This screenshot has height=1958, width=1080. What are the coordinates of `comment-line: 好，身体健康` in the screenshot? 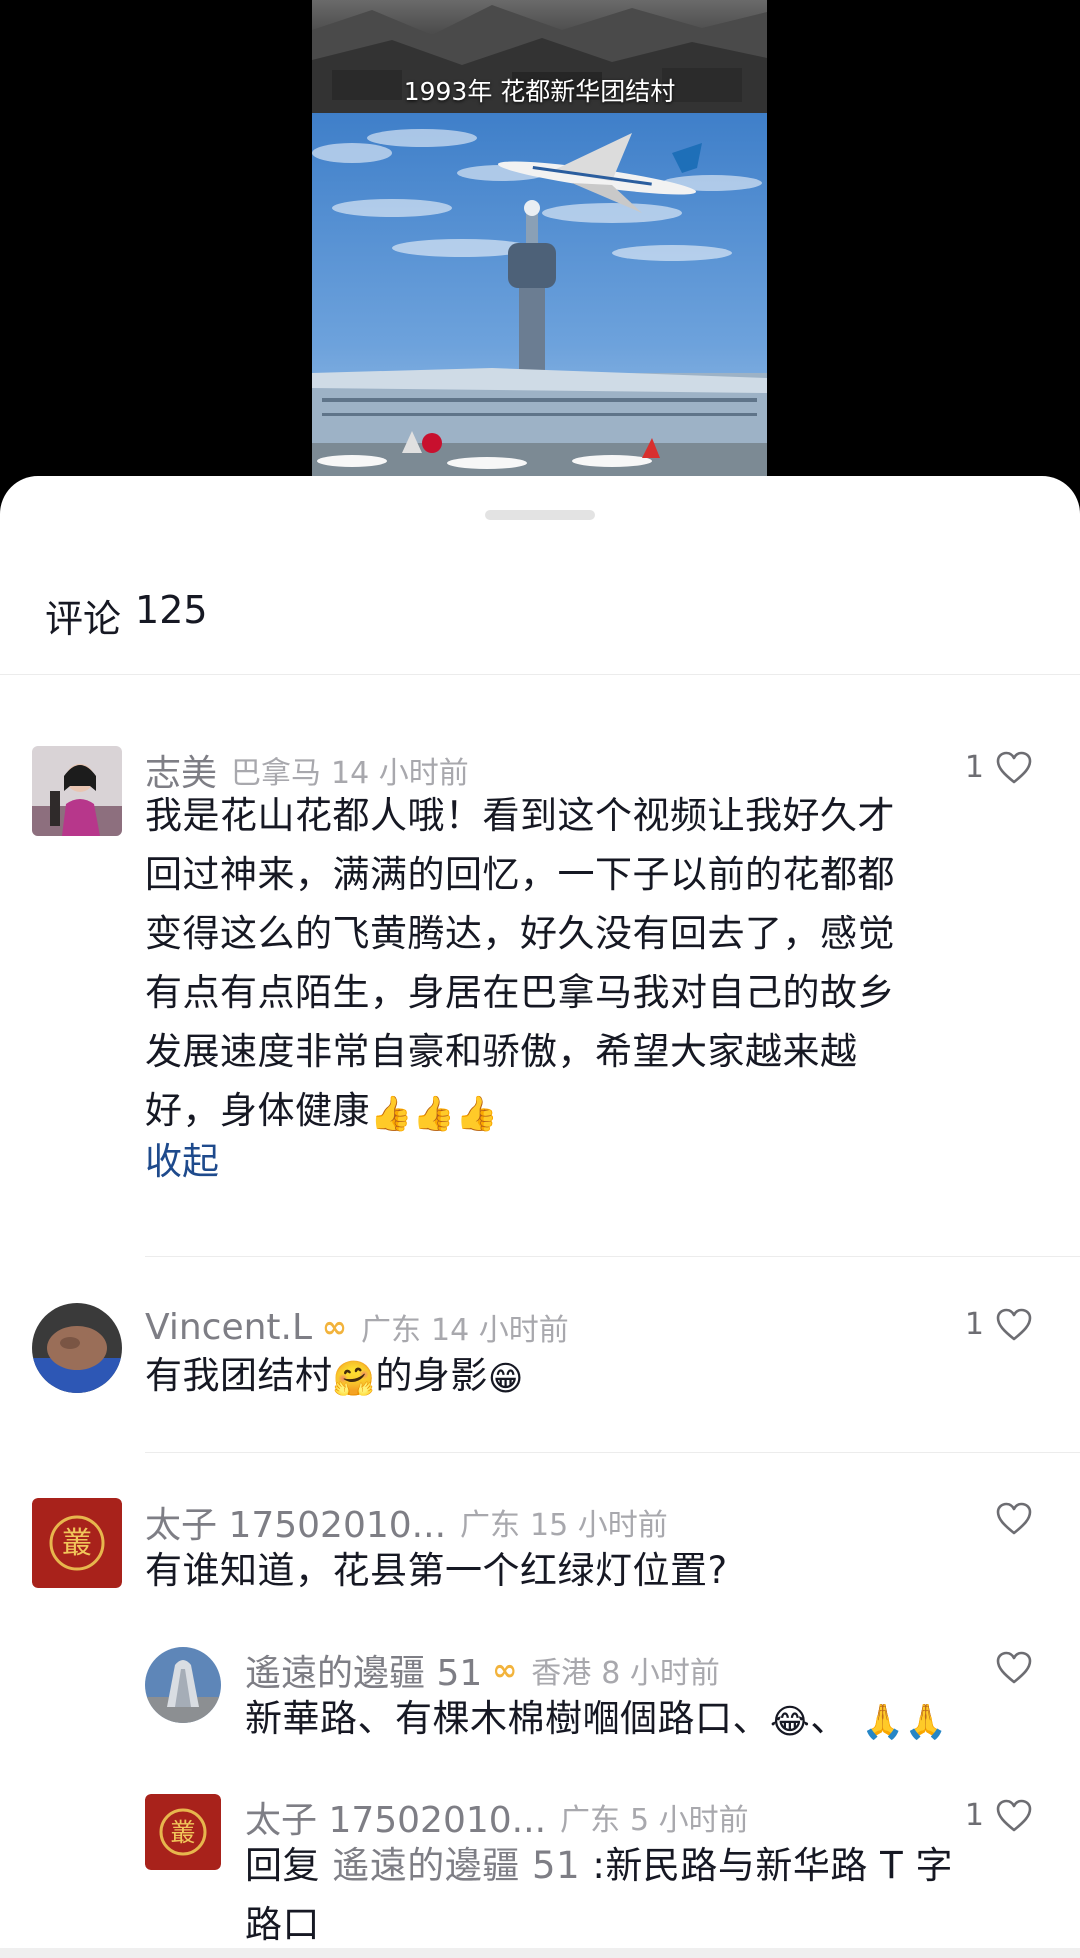 It's located at (257, 1110).